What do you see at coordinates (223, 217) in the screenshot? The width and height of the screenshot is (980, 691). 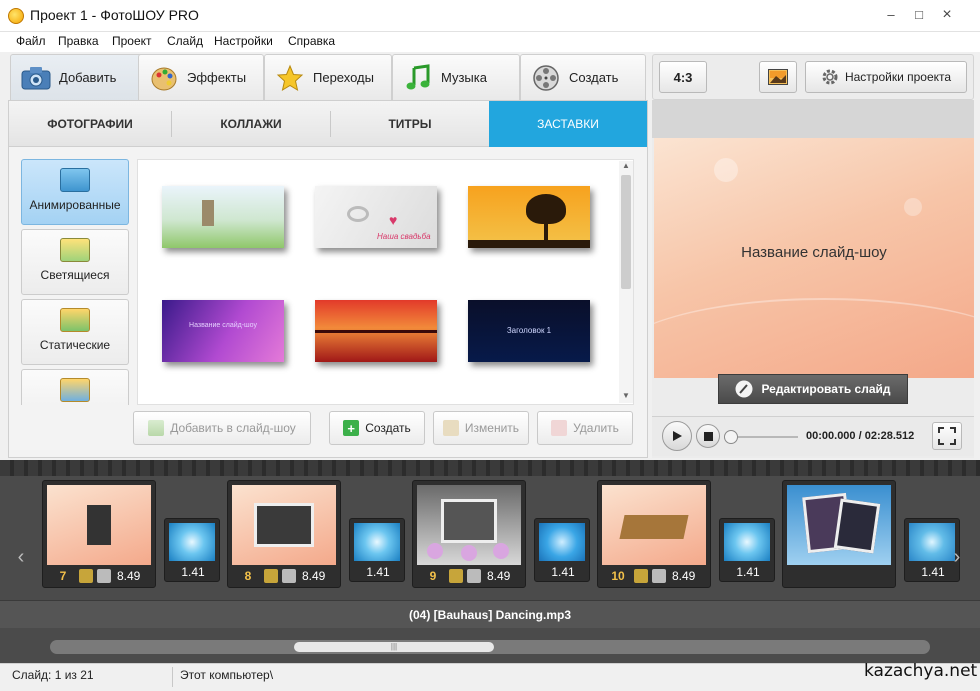 I see `thumb-nature-castle` at bounding box center [223, 217].